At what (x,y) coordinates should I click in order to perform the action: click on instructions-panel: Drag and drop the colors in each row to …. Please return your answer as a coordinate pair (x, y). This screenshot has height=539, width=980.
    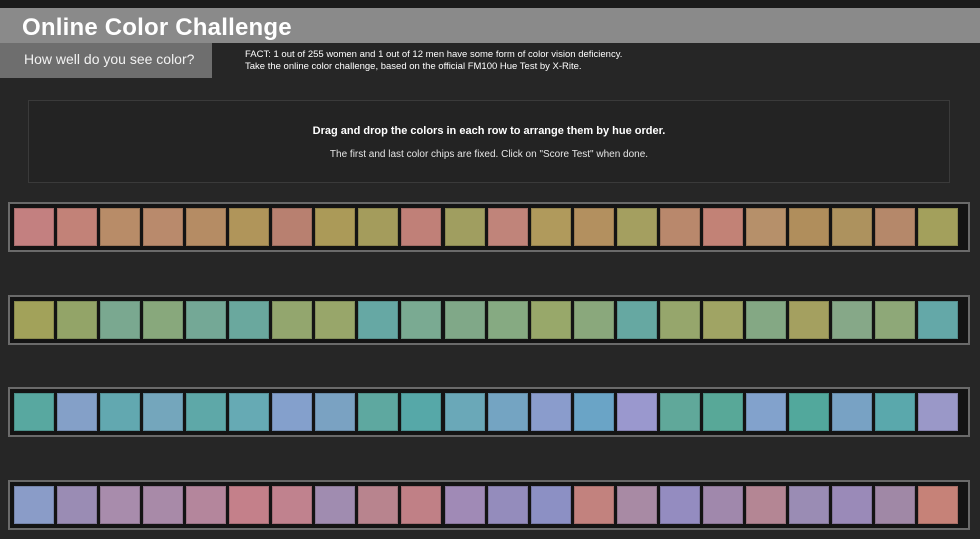
    Looking at the image, I should click on (489, 141).